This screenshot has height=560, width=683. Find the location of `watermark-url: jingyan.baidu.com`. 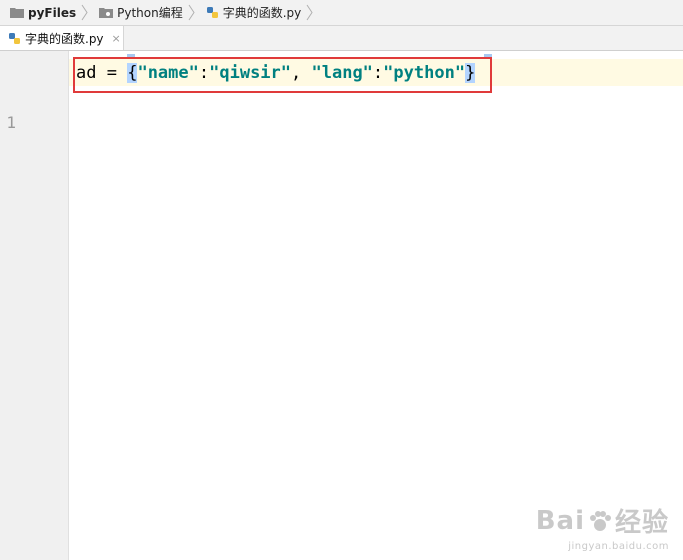

watermark-url: jingyan.baidu.com is located at coordinates (618, 546).